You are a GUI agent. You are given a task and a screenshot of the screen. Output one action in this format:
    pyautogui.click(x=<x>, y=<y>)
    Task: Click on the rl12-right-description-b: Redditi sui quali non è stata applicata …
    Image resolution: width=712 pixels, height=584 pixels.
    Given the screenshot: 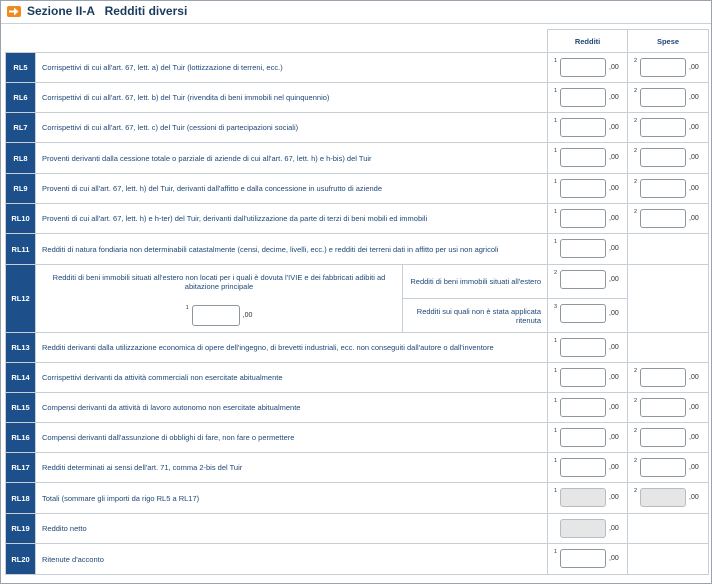 What is the action you would take?
    pyautogui.click(x=475, y=315)
    